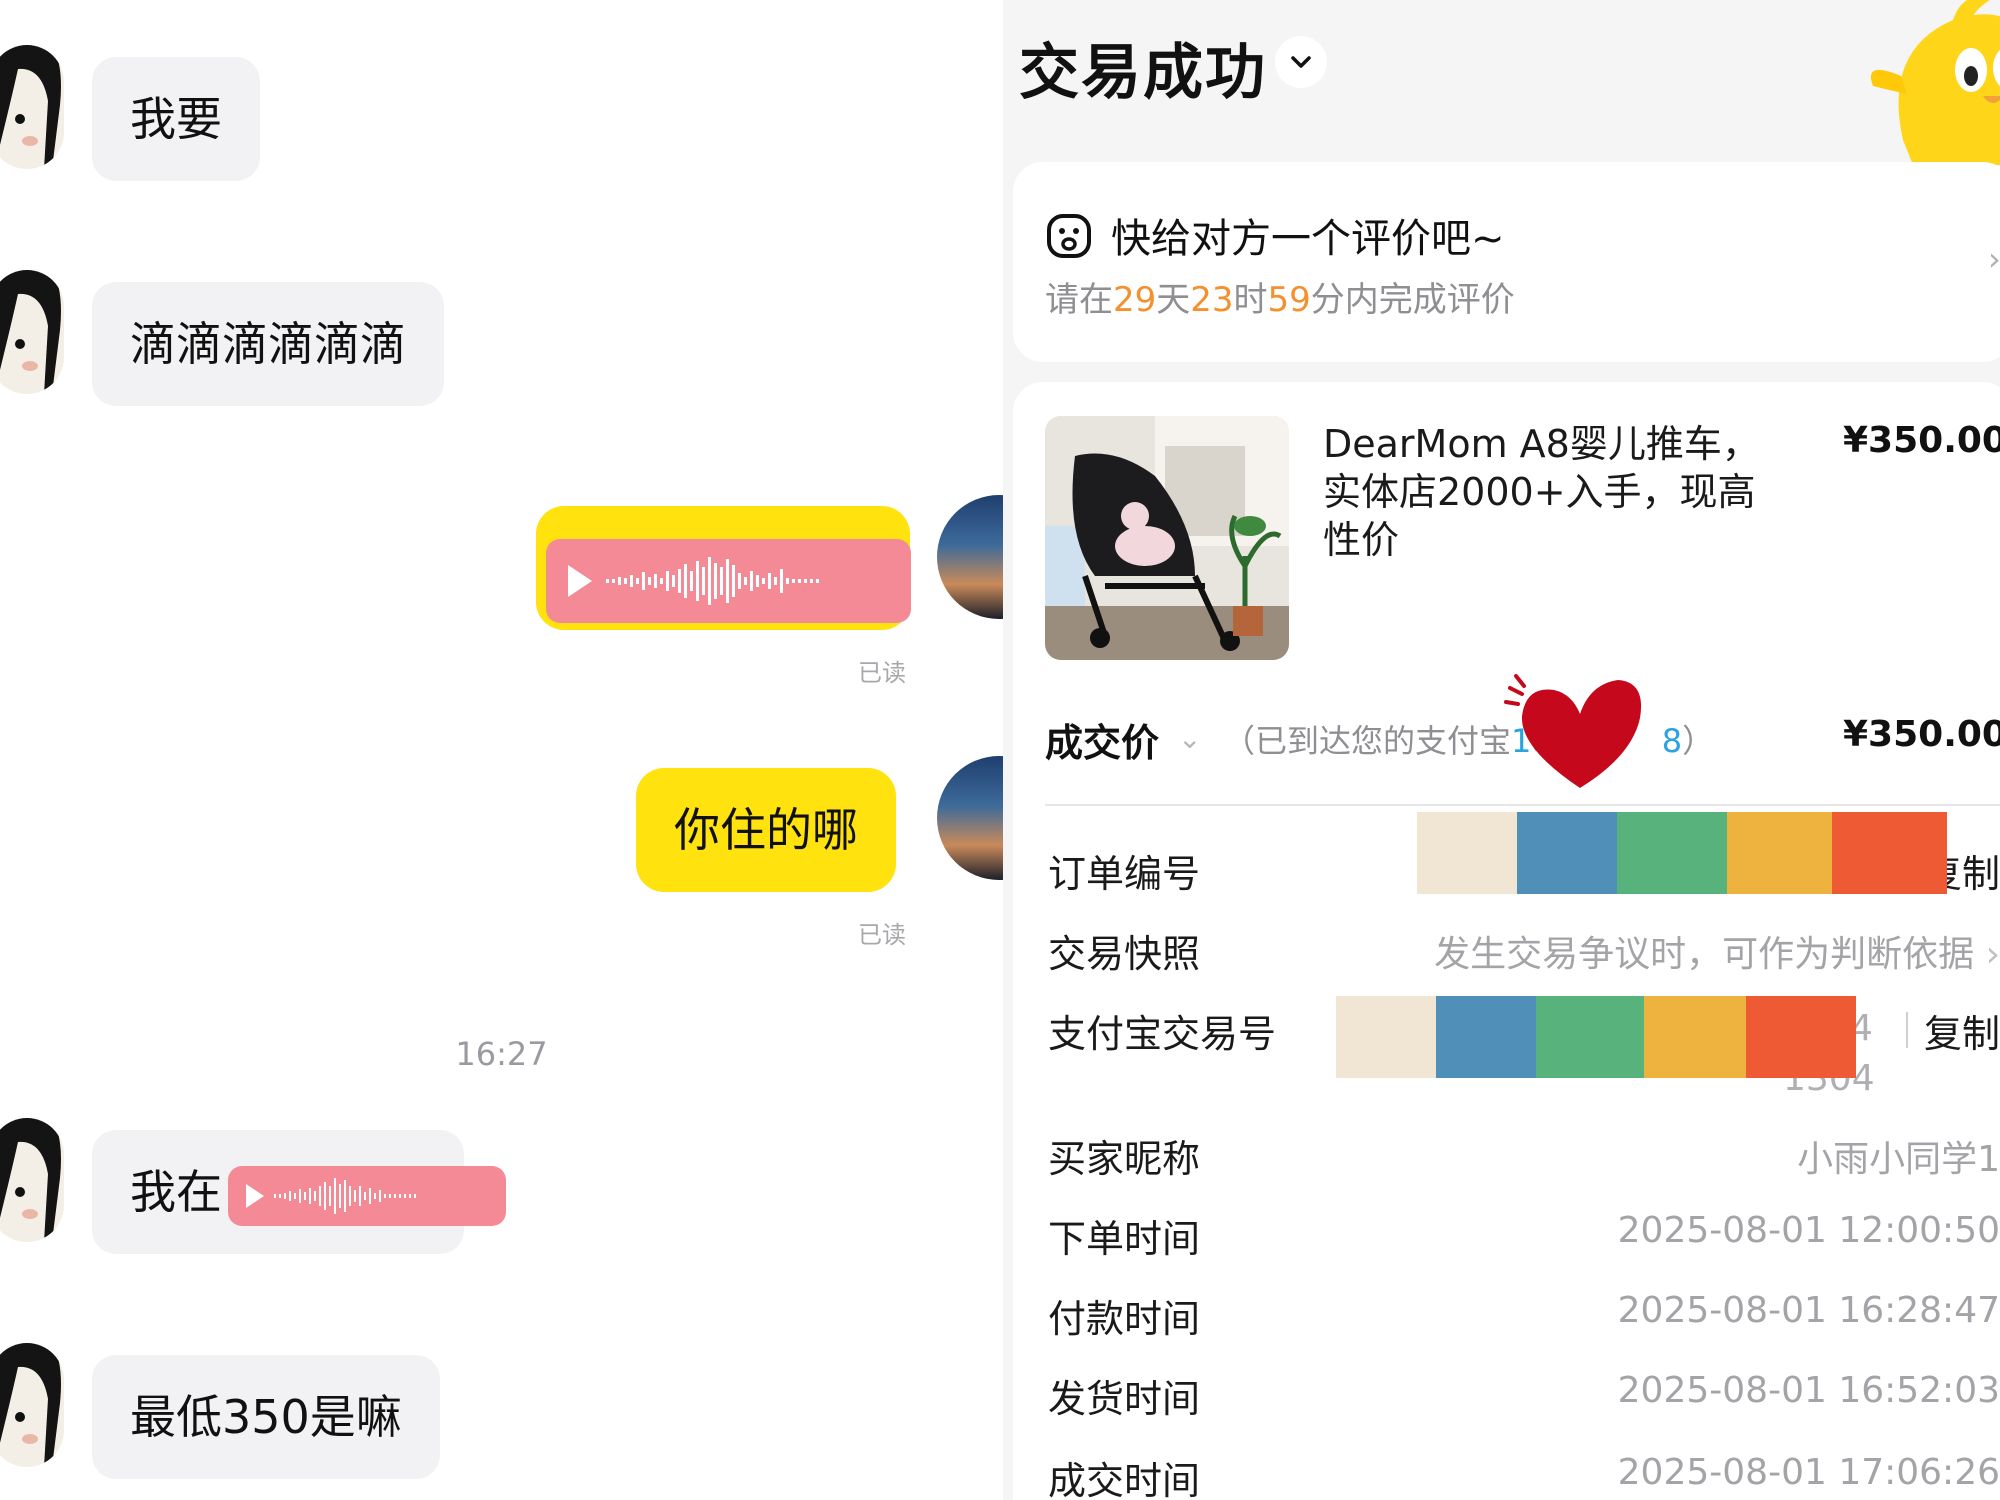  What do you see at coordinates (1412, 300) in the screenshot?
I see `minutes-unit: 分内完成评价` at bounding box center [1412, 300].